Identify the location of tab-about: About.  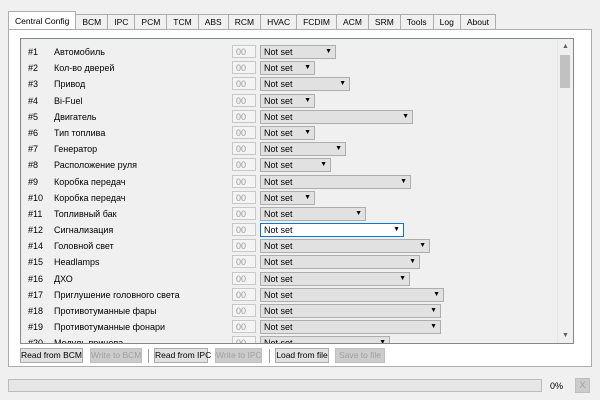
(478, 21).